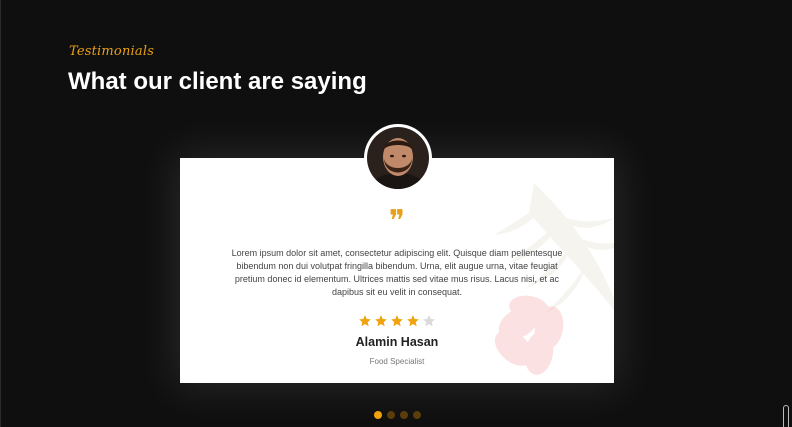 The image size is (792, 427). What do you see at coordinates (217, 81) in the screenshot?
I see `section-title: What our client are saying` at bounding box center [217, 81].